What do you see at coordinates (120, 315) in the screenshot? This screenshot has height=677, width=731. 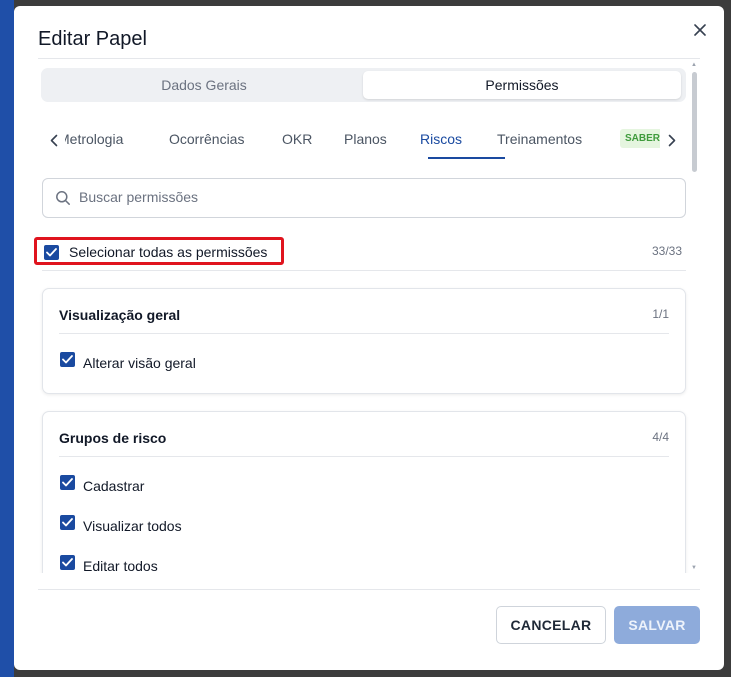 I see `group-title: Visualização geral` at bounding box center [120, 315].